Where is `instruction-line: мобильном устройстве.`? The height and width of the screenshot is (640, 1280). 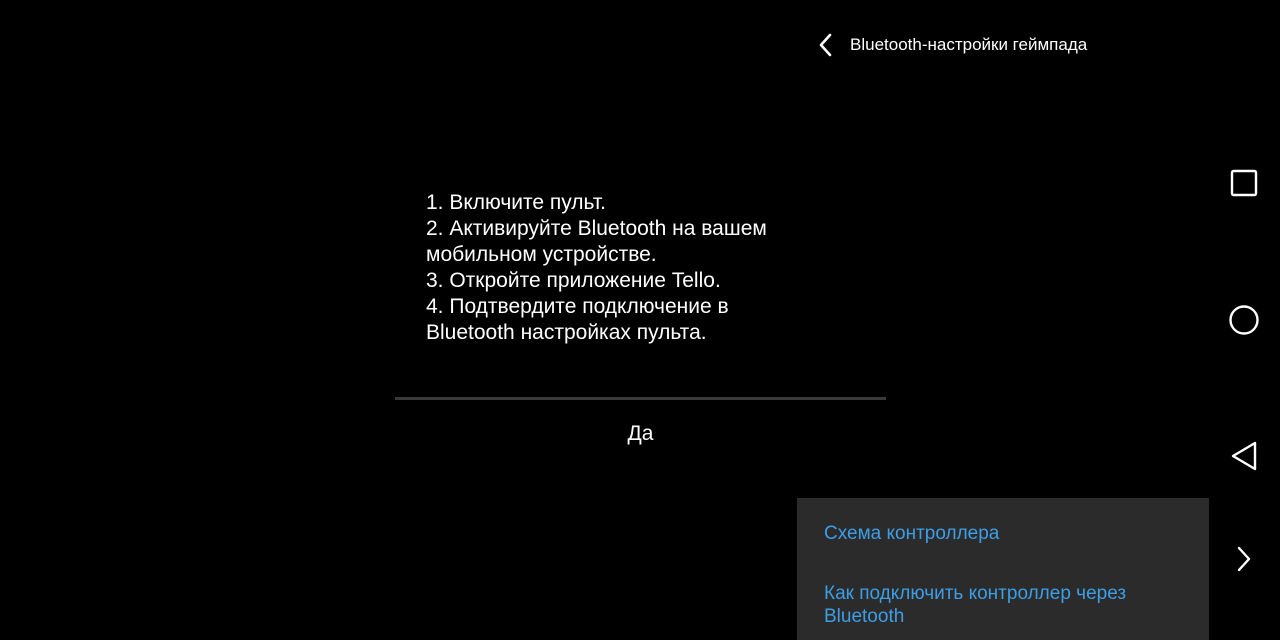 instruction-line: мобильном устройстве. is located at coordinates (541, 254).